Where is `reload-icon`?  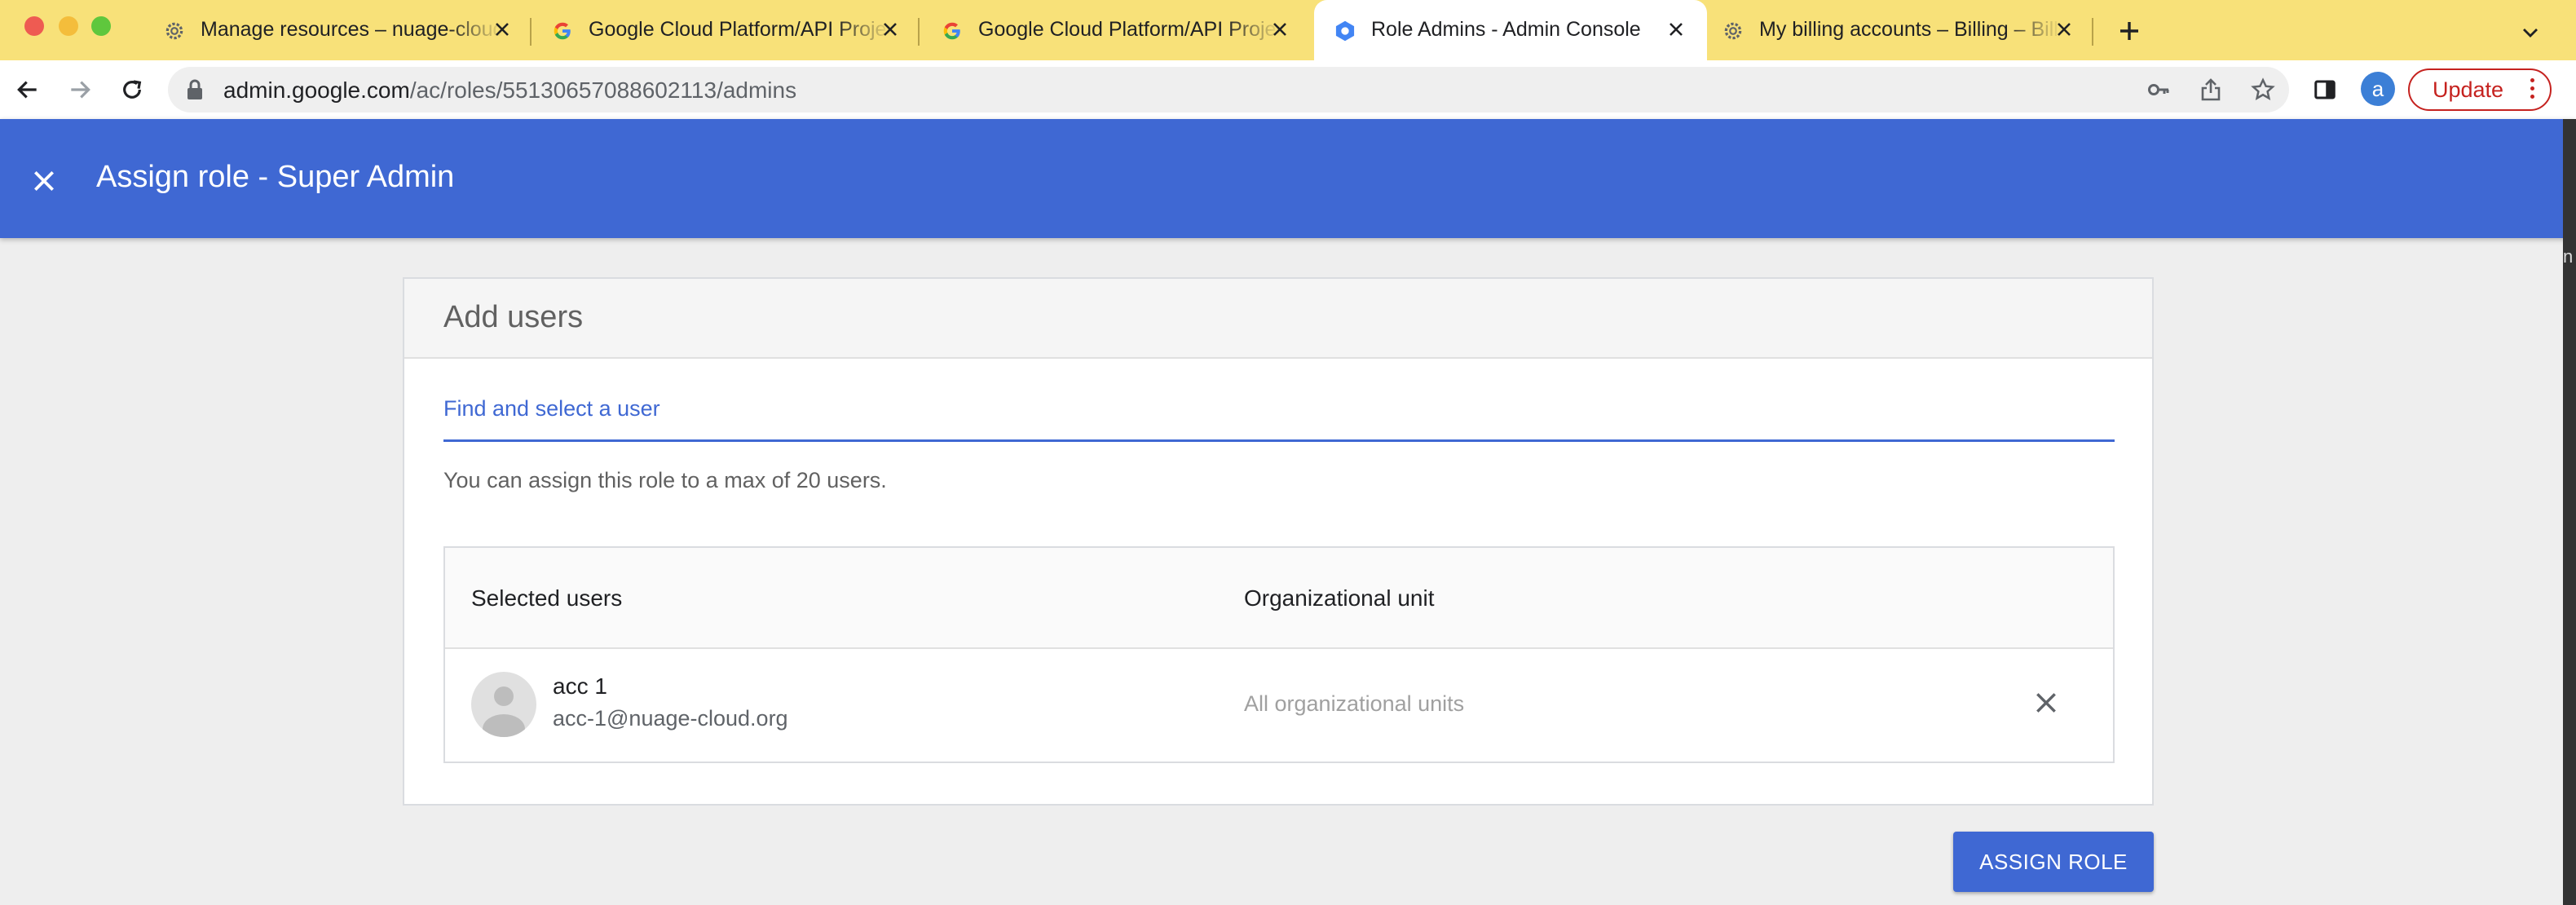 reload-icon is located at coordinates (132, 89).